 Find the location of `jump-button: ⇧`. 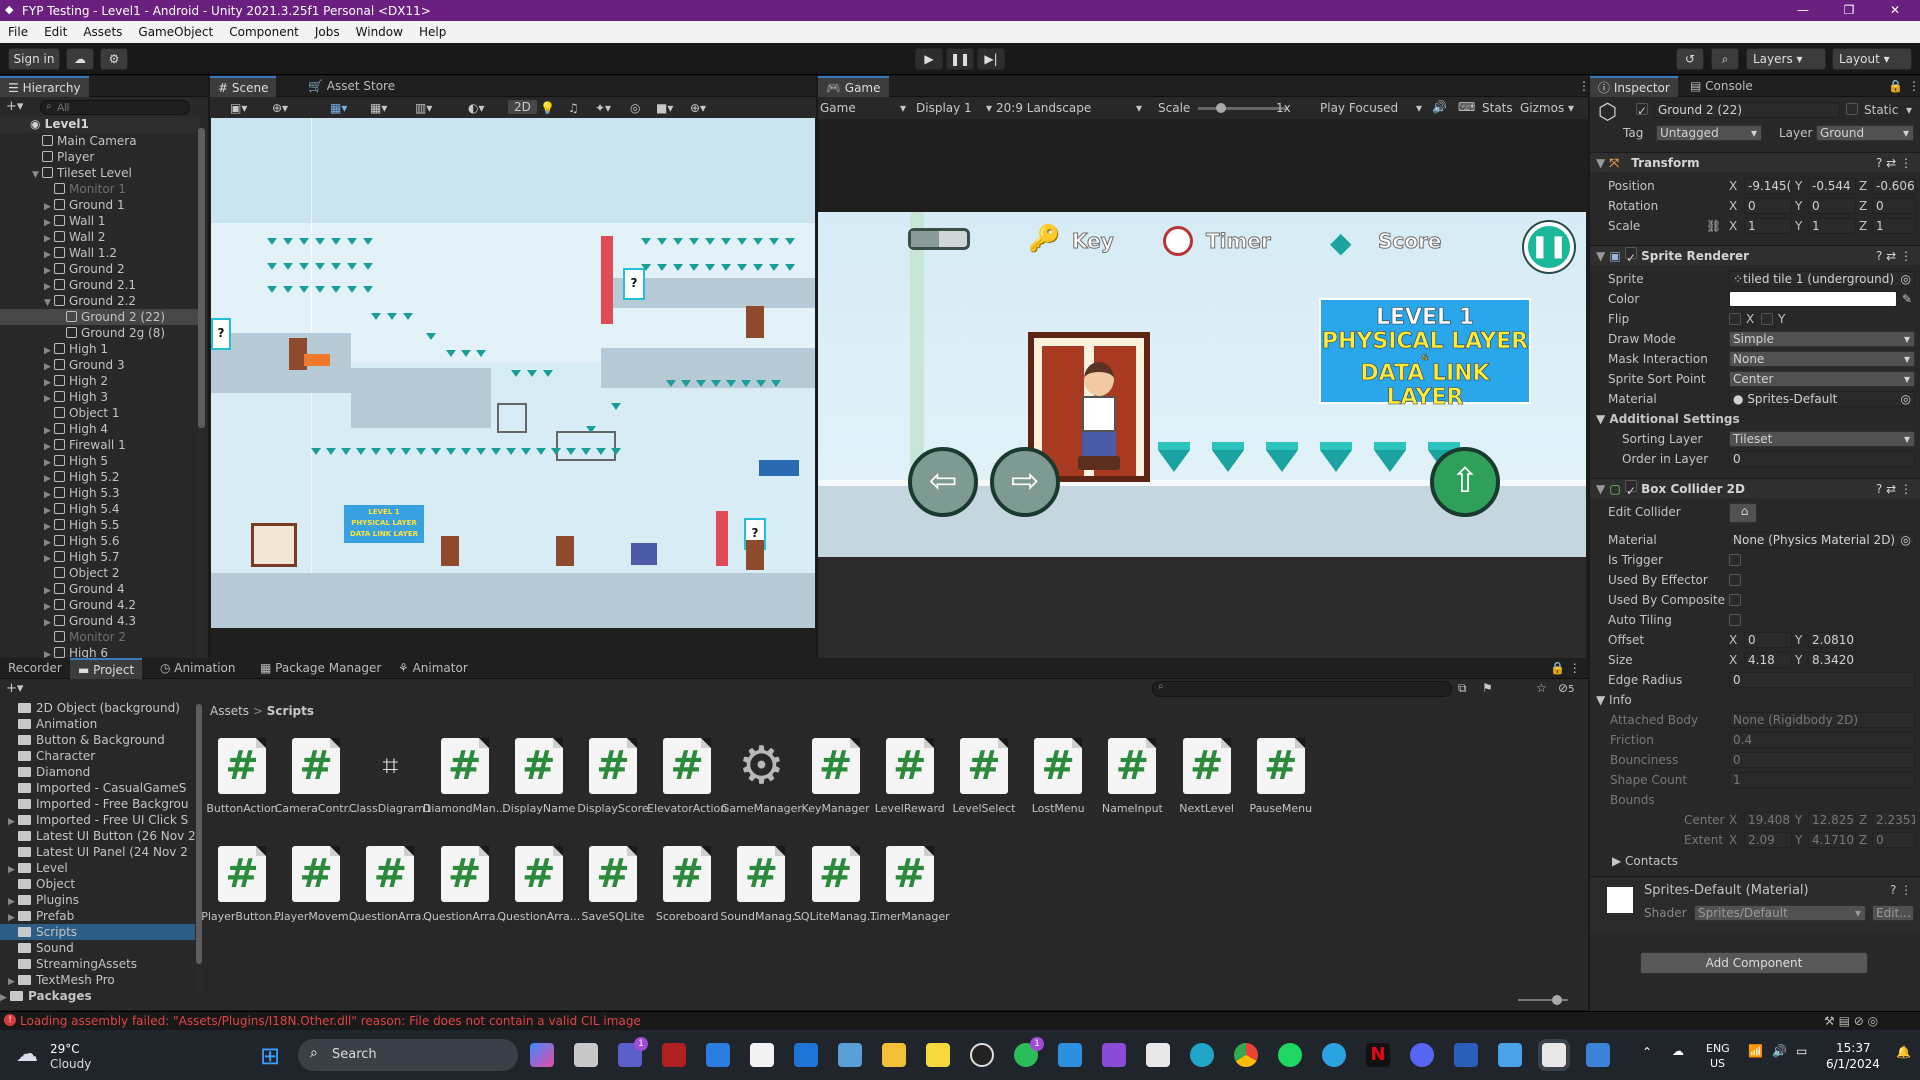

jump-button: ⇧ is located at coordinates (1465, 482).